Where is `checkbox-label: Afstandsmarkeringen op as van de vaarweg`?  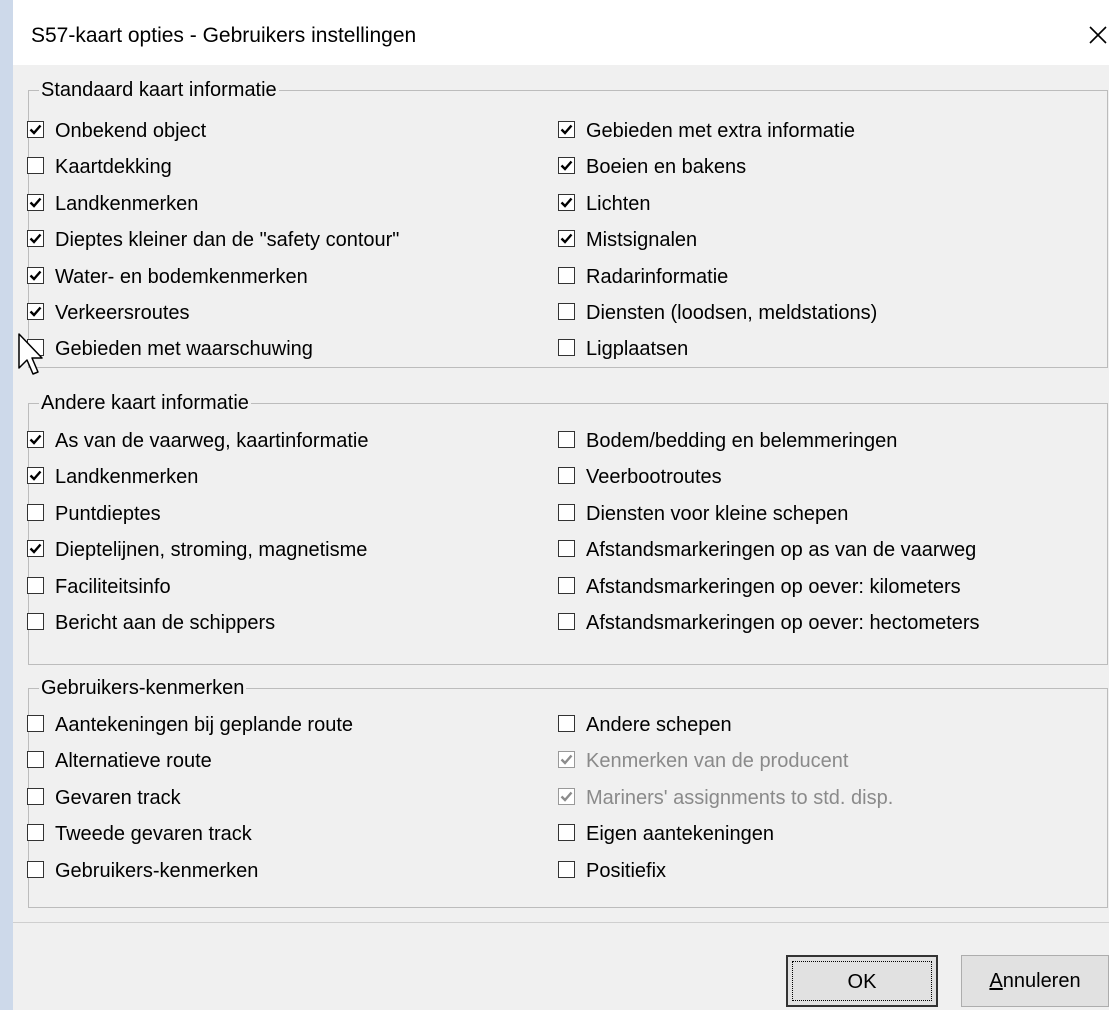
checkbox-label: Afstandsmarkeringen op as van de vaarweg is located at coordinates (781, 550).